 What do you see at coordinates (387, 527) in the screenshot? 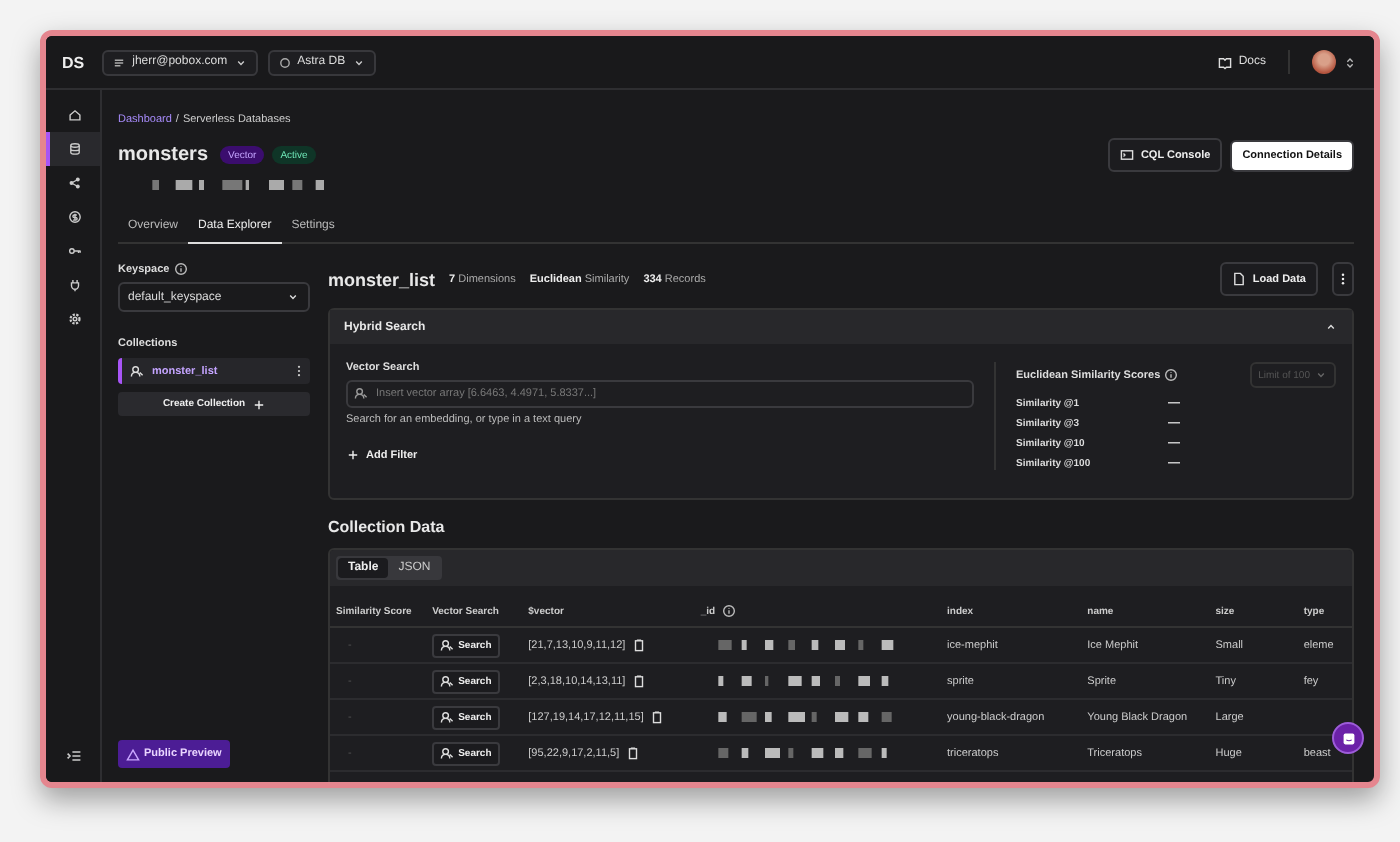
I see `section-title: Collection Data` at bounding box center [387, 527].